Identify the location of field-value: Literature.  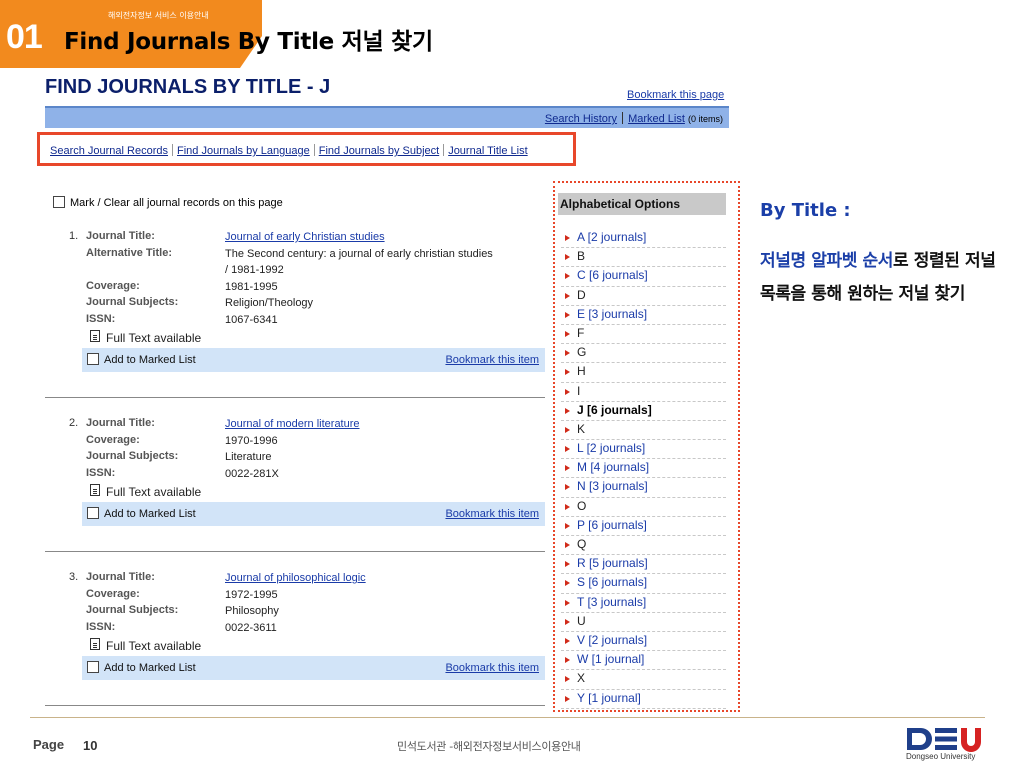
(248, 457).